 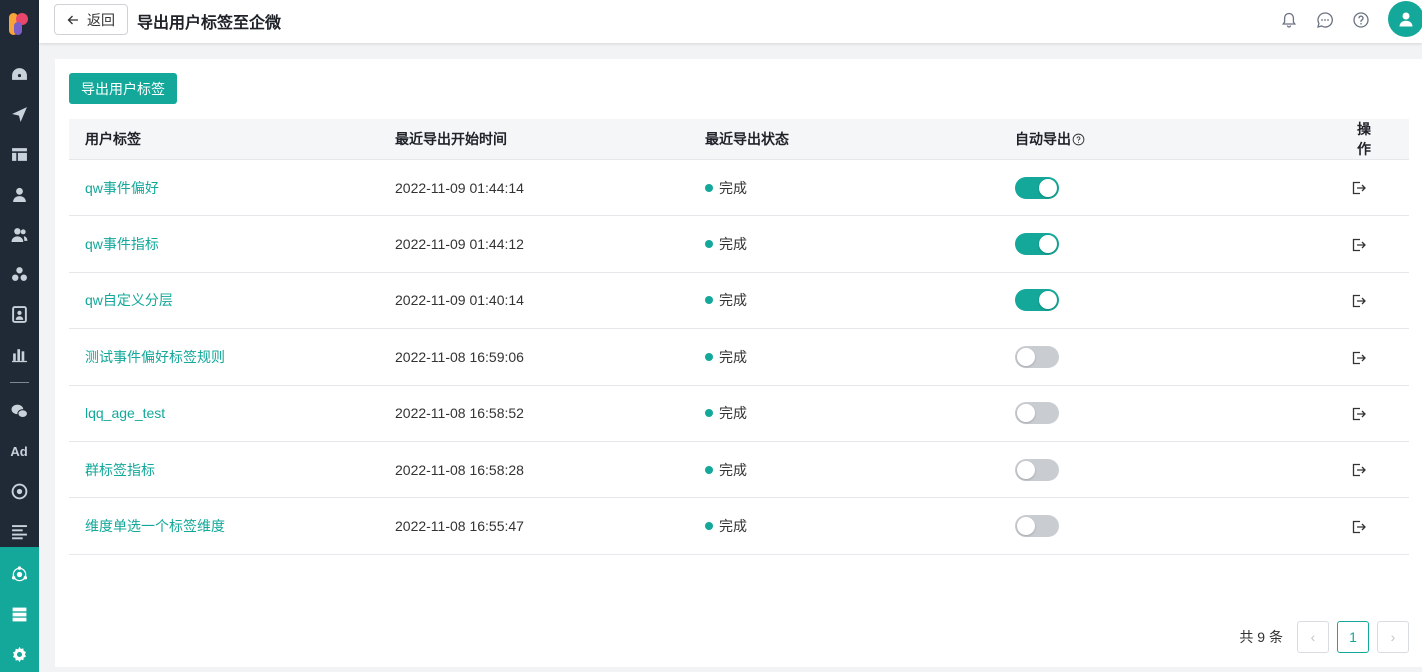 I want to click on table-row: qw事件偏好 2022-11-09 01:44:14 完成, so click(x=739, y=188).